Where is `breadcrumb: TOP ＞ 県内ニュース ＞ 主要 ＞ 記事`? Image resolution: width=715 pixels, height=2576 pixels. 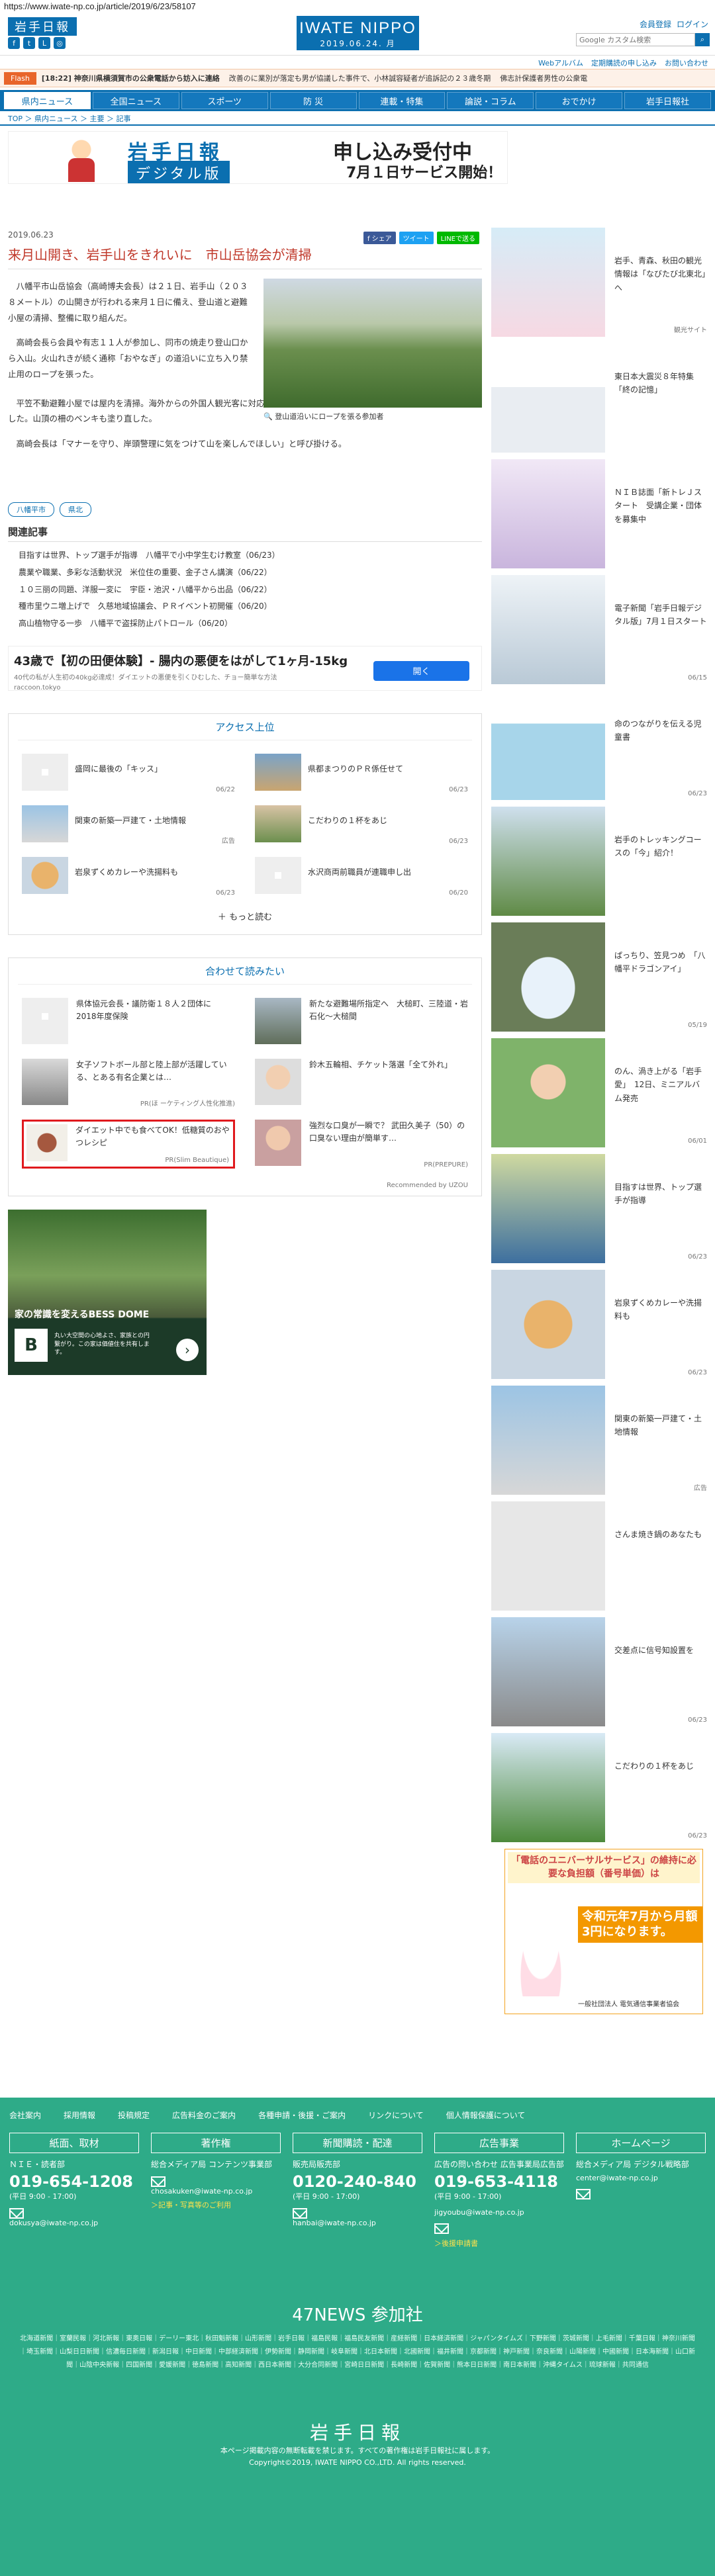
breadcrumb: TOP ＞ 県内ニュース ＞ 主要 ＞ 記事 is located at coordinates (358, 118).